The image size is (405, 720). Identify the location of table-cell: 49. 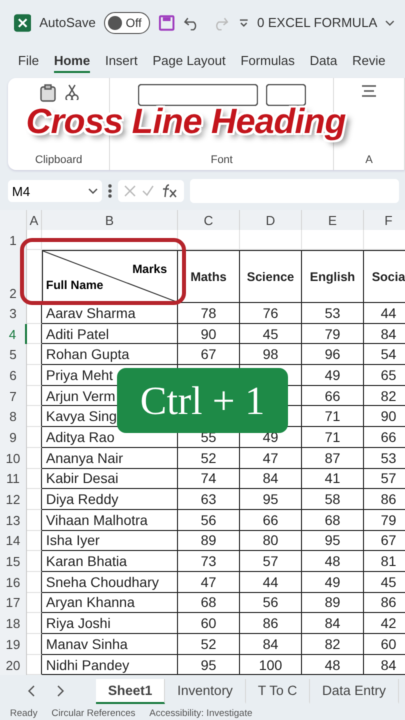
(333, 375).